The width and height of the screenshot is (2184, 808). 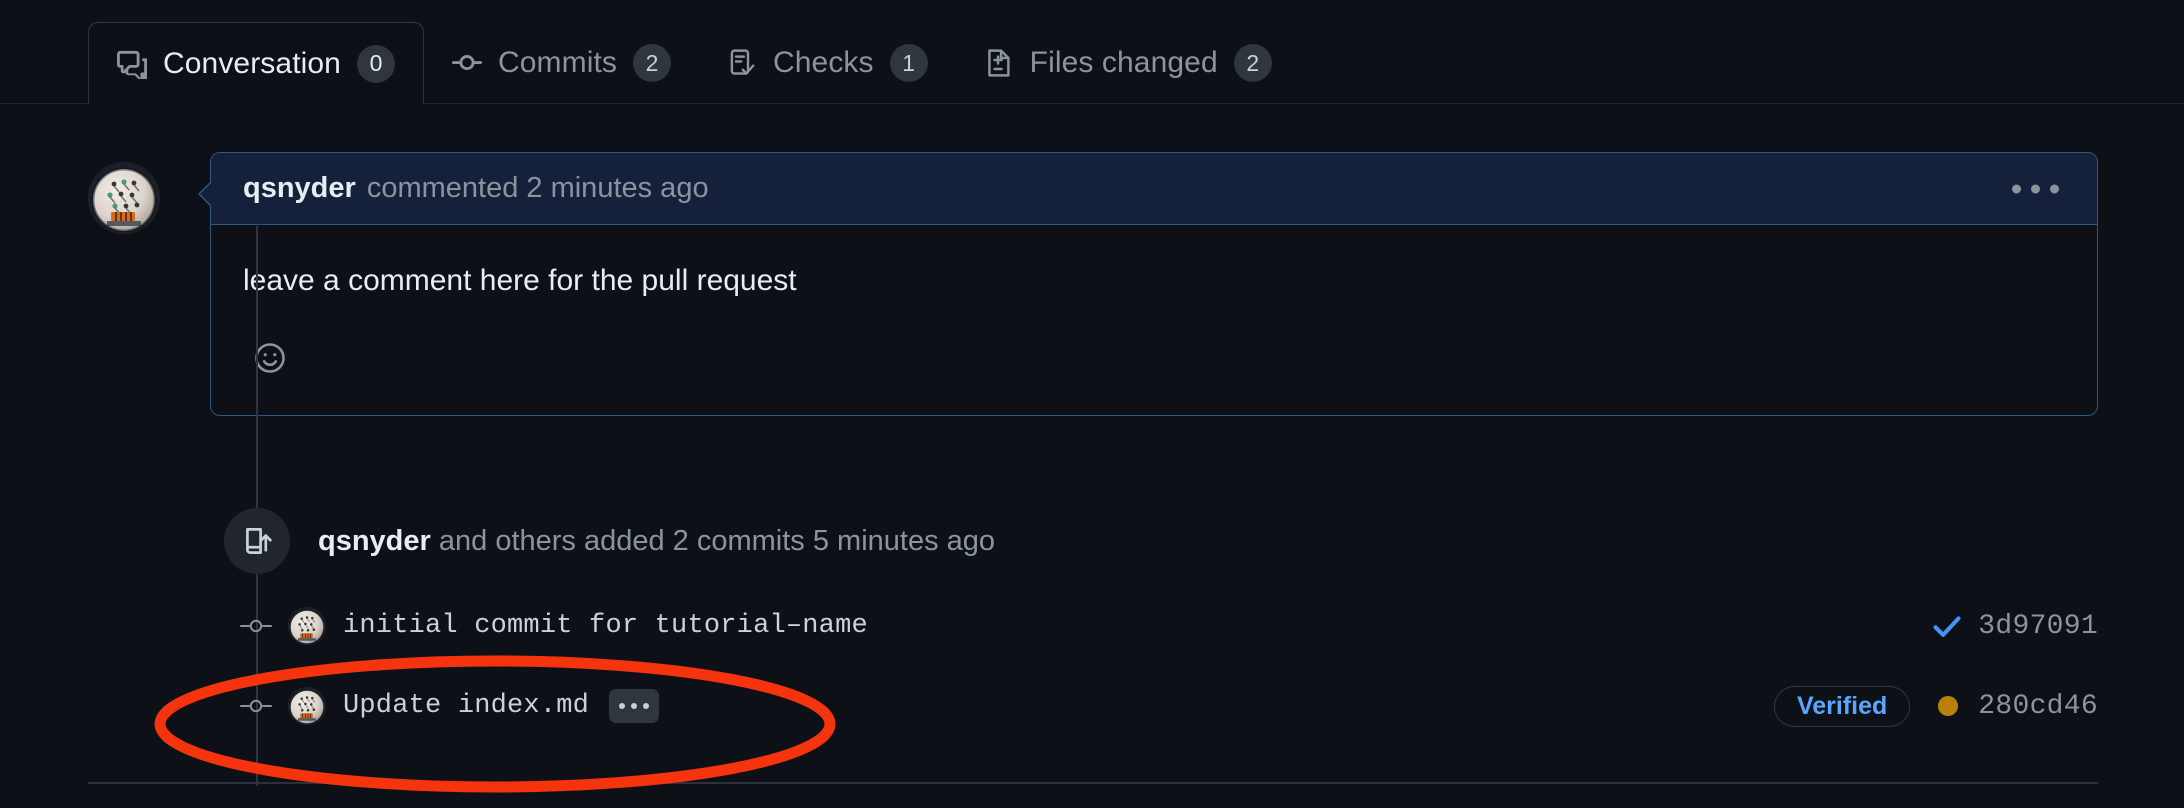 What do you see at coordinates (1252, 63) in the screenshot?
I see `tab-files-changed-count: 2` at bounding box center [1252, 63].